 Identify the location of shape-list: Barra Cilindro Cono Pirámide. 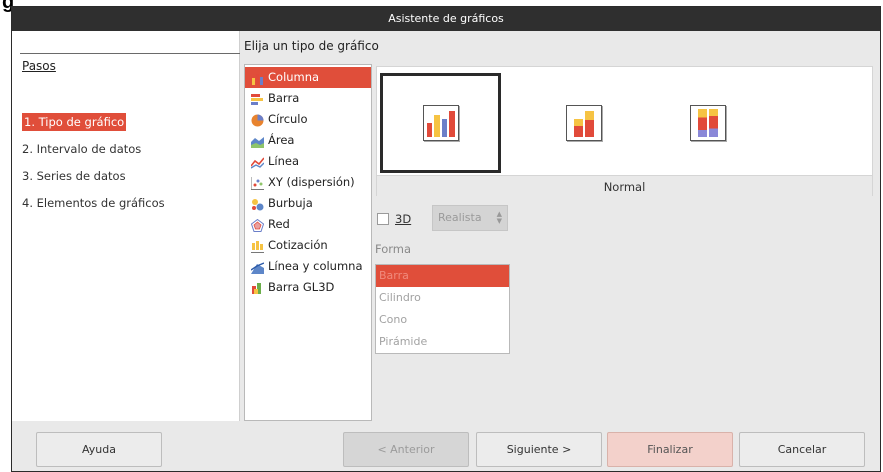
(442, 309).